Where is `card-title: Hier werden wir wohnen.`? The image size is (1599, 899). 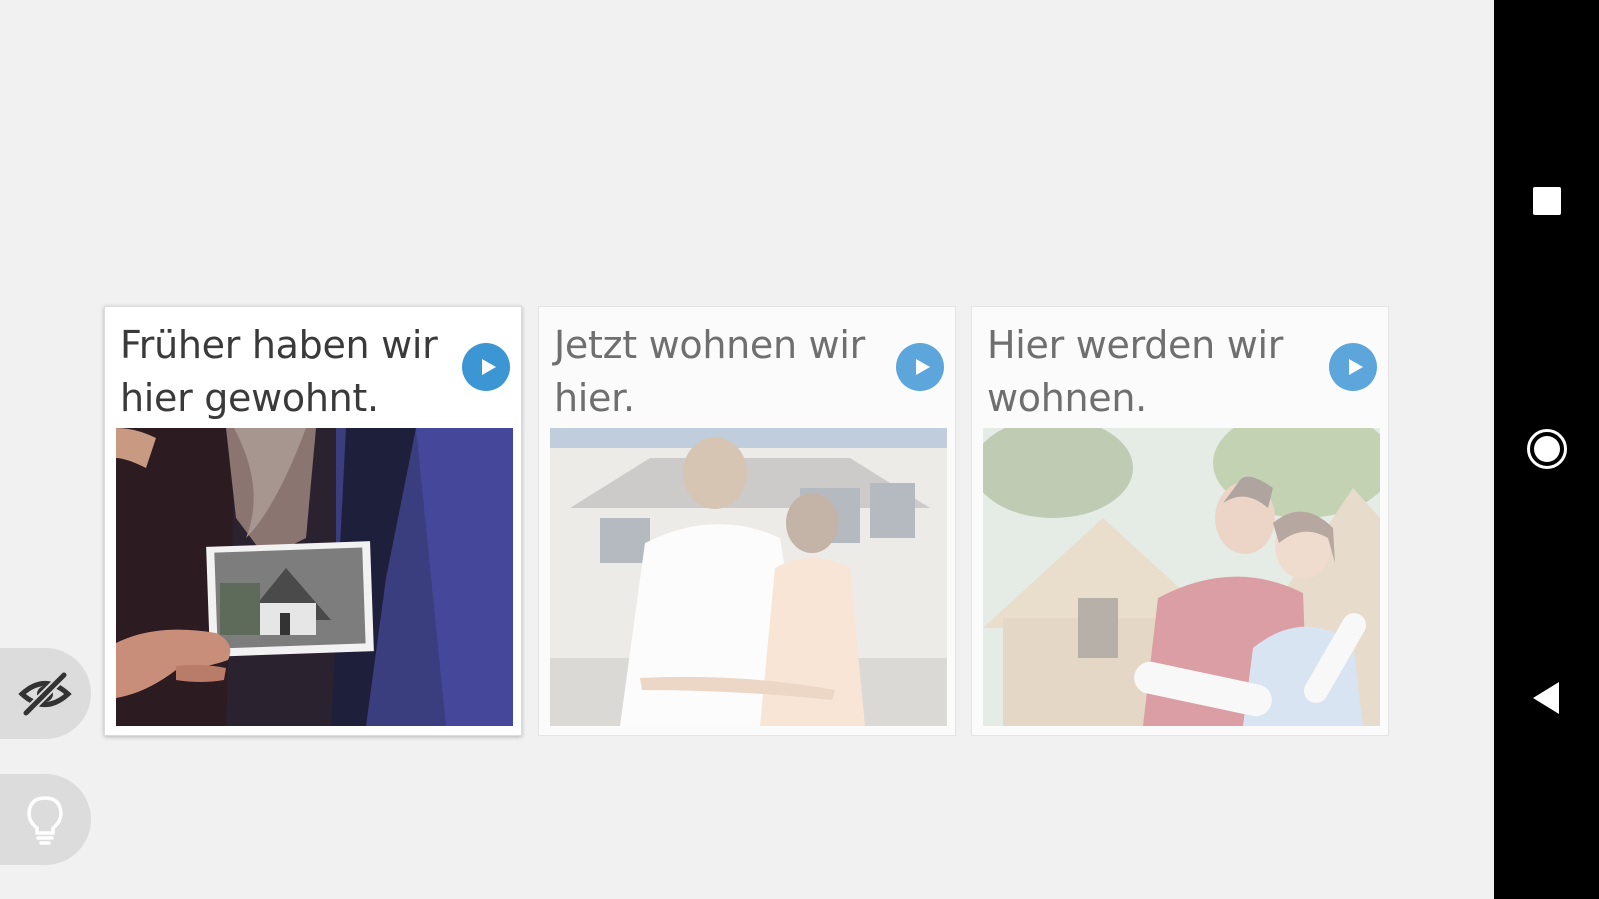
card-title: Hier werden wir wohnen. is located at coordinates (1135, 371).